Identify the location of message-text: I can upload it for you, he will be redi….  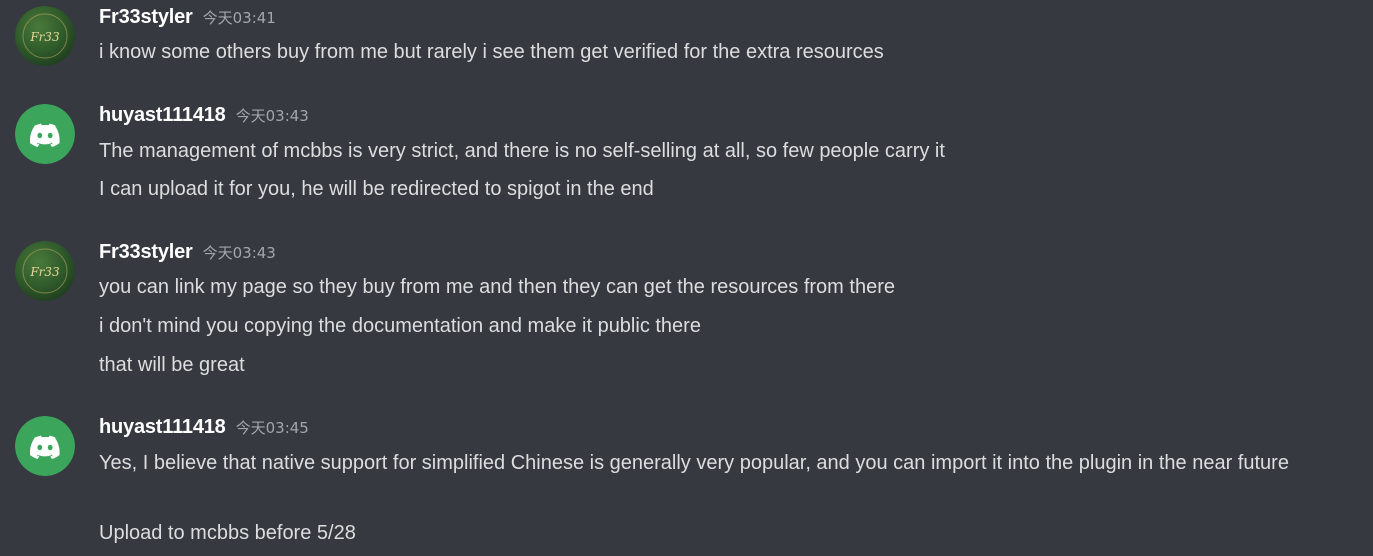
(376, 189).